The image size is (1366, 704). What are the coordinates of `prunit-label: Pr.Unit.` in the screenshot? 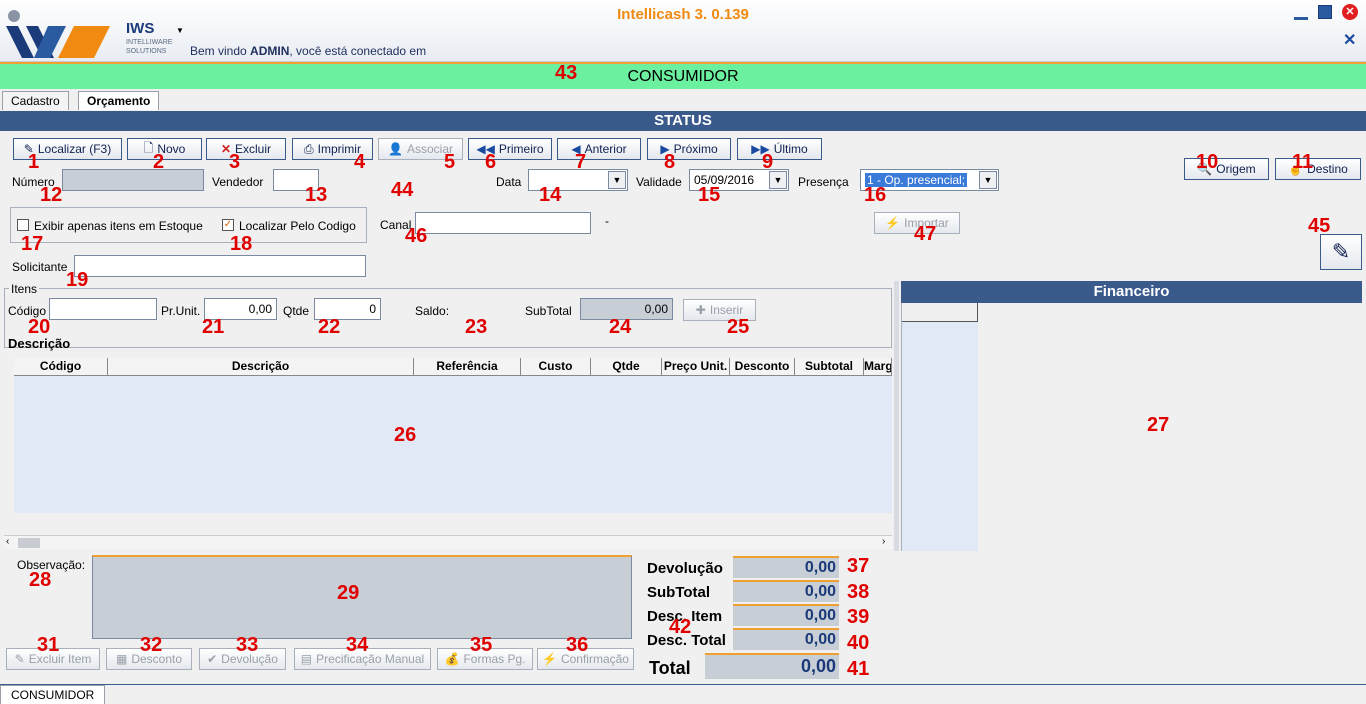 It's located at (181, 311).